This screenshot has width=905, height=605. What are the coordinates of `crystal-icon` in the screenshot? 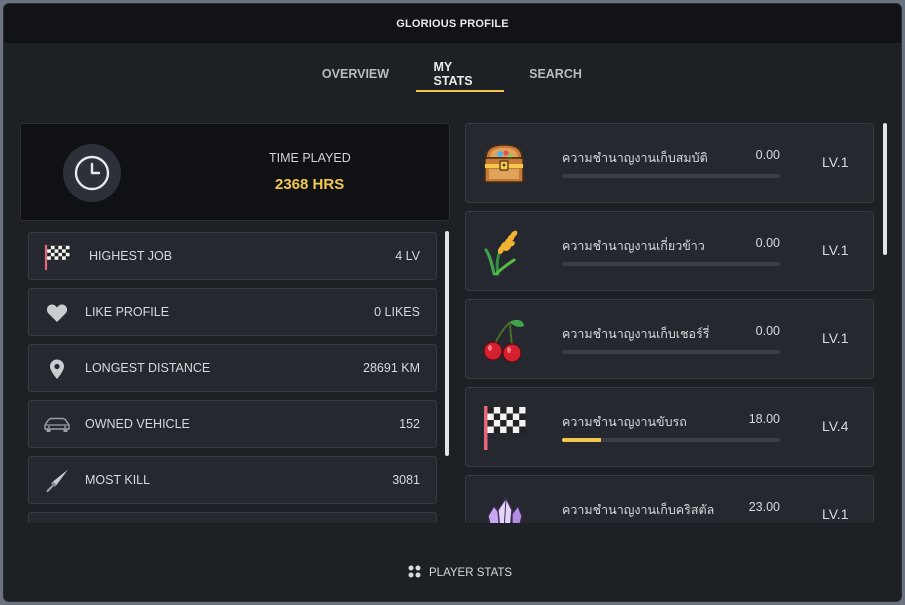 It's located at (504, 507).